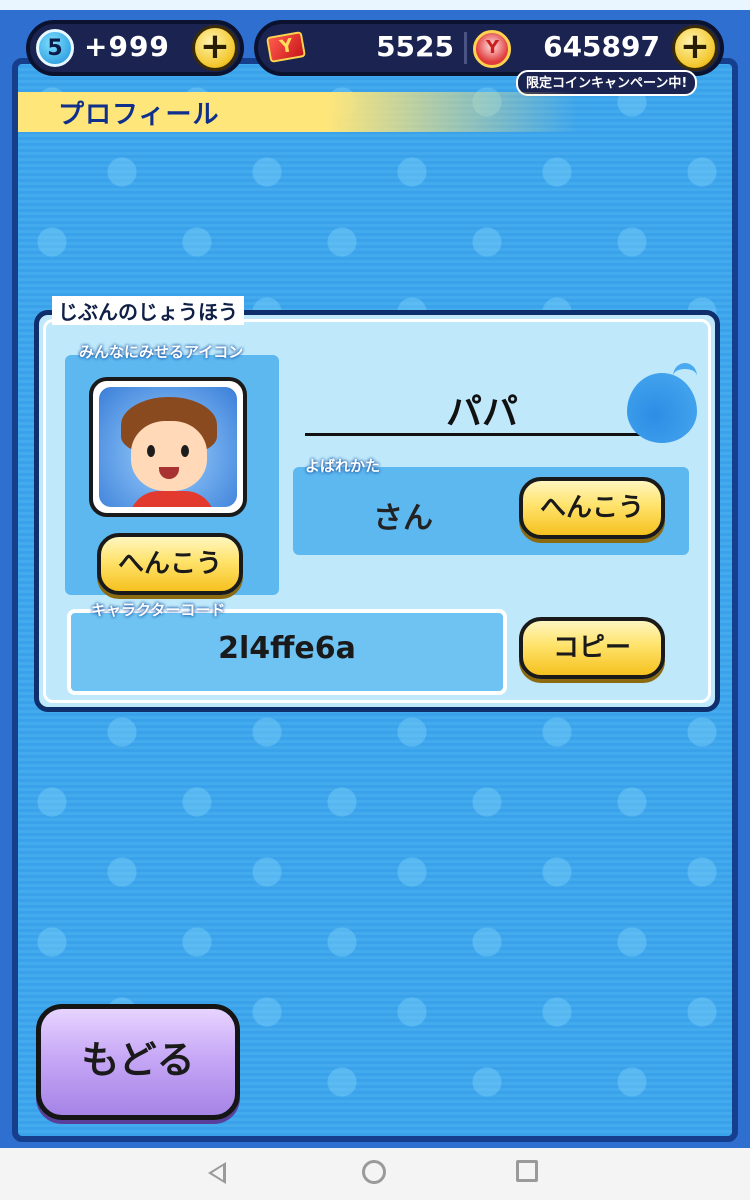 The height and width of the screenshot is (1200, 750). I want to click on nav-back-icon, so click(217, 1173).